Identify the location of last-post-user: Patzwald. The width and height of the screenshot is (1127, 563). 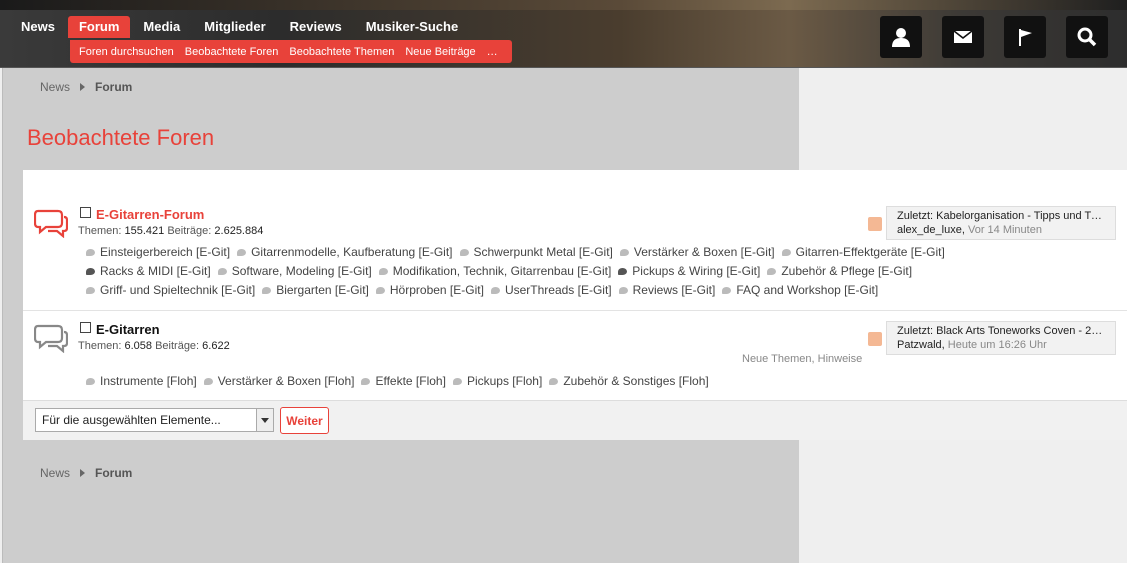
(919, 345).